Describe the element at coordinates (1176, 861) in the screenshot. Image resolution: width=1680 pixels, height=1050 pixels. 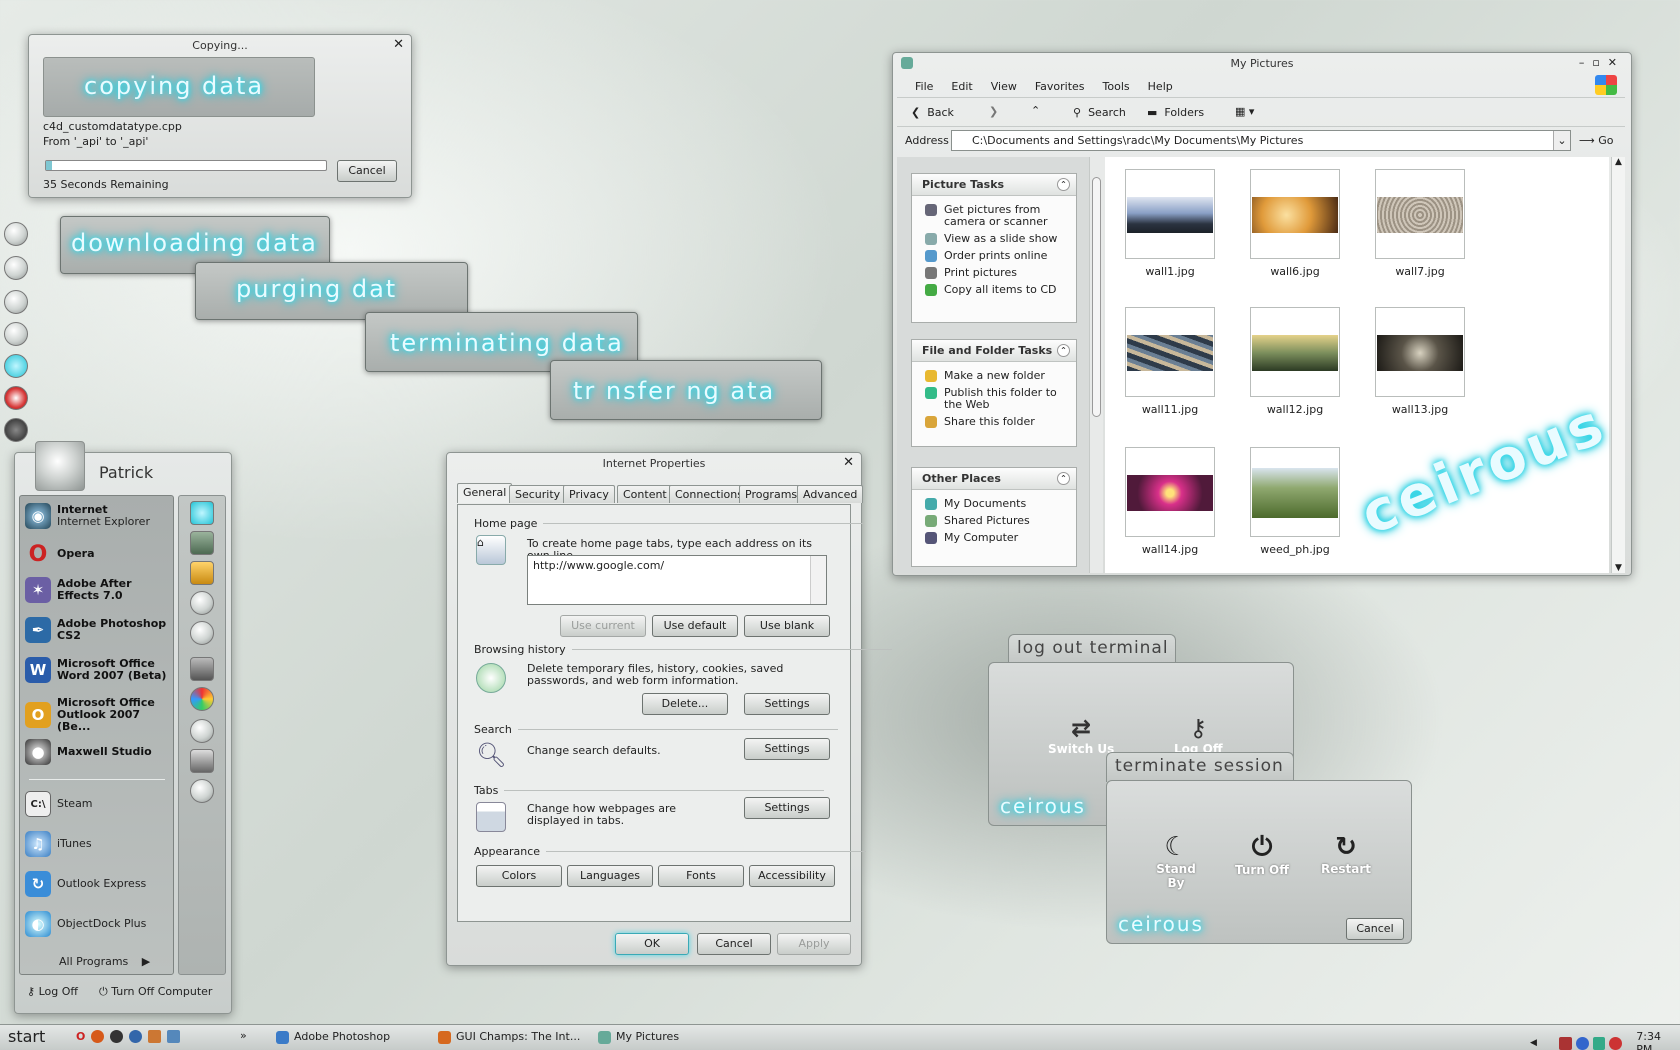
I see `stand-by-button: ☾ Stand By` at that location.